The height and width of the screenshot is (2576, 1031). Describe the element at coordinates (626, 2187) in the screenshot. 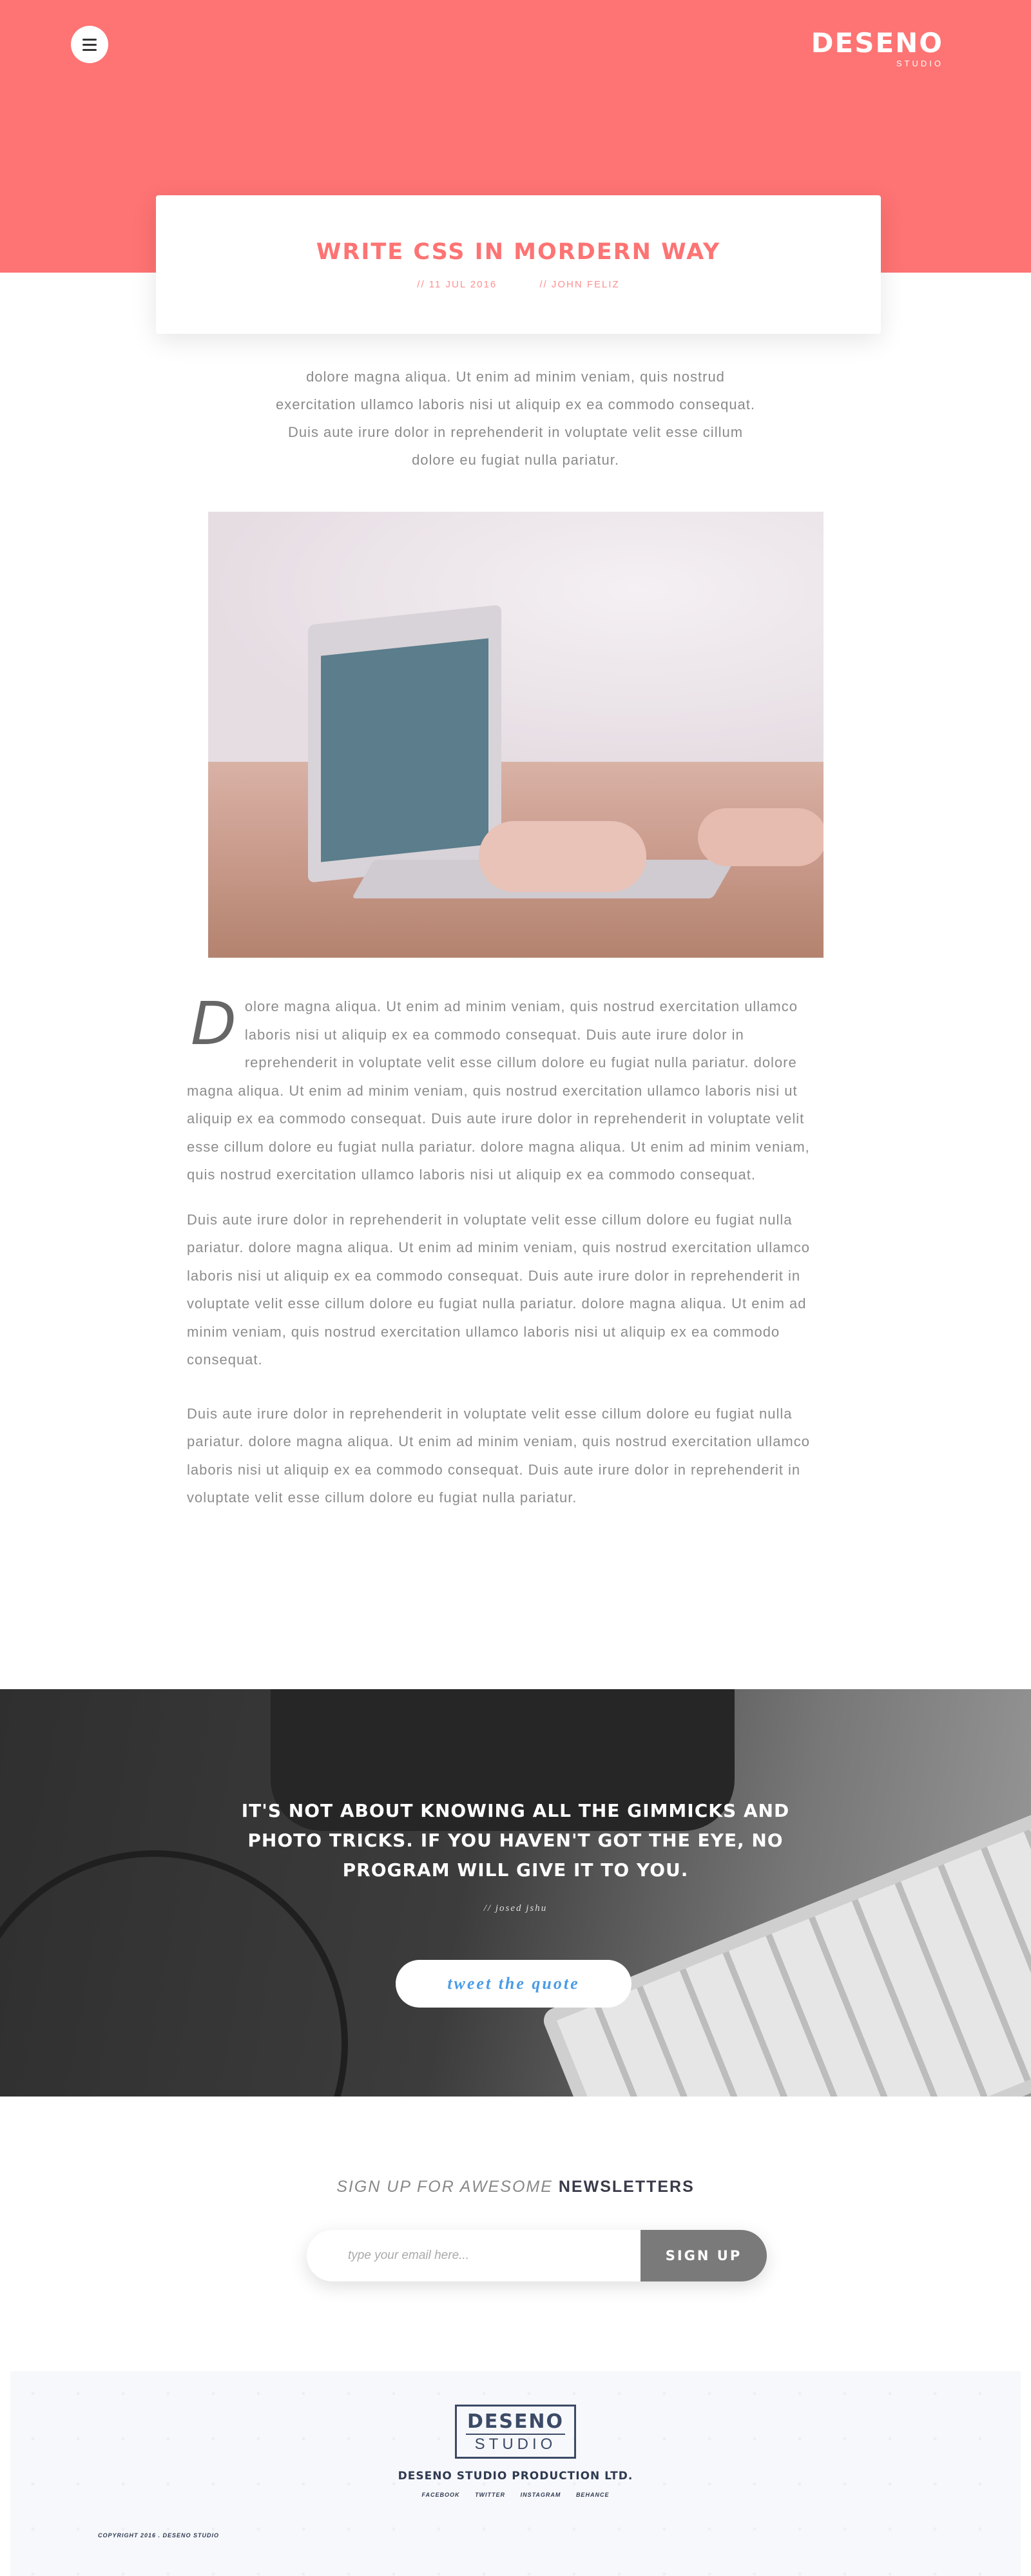

I see `newsletter-heading-strong: NEWSLETTERS` at that location.